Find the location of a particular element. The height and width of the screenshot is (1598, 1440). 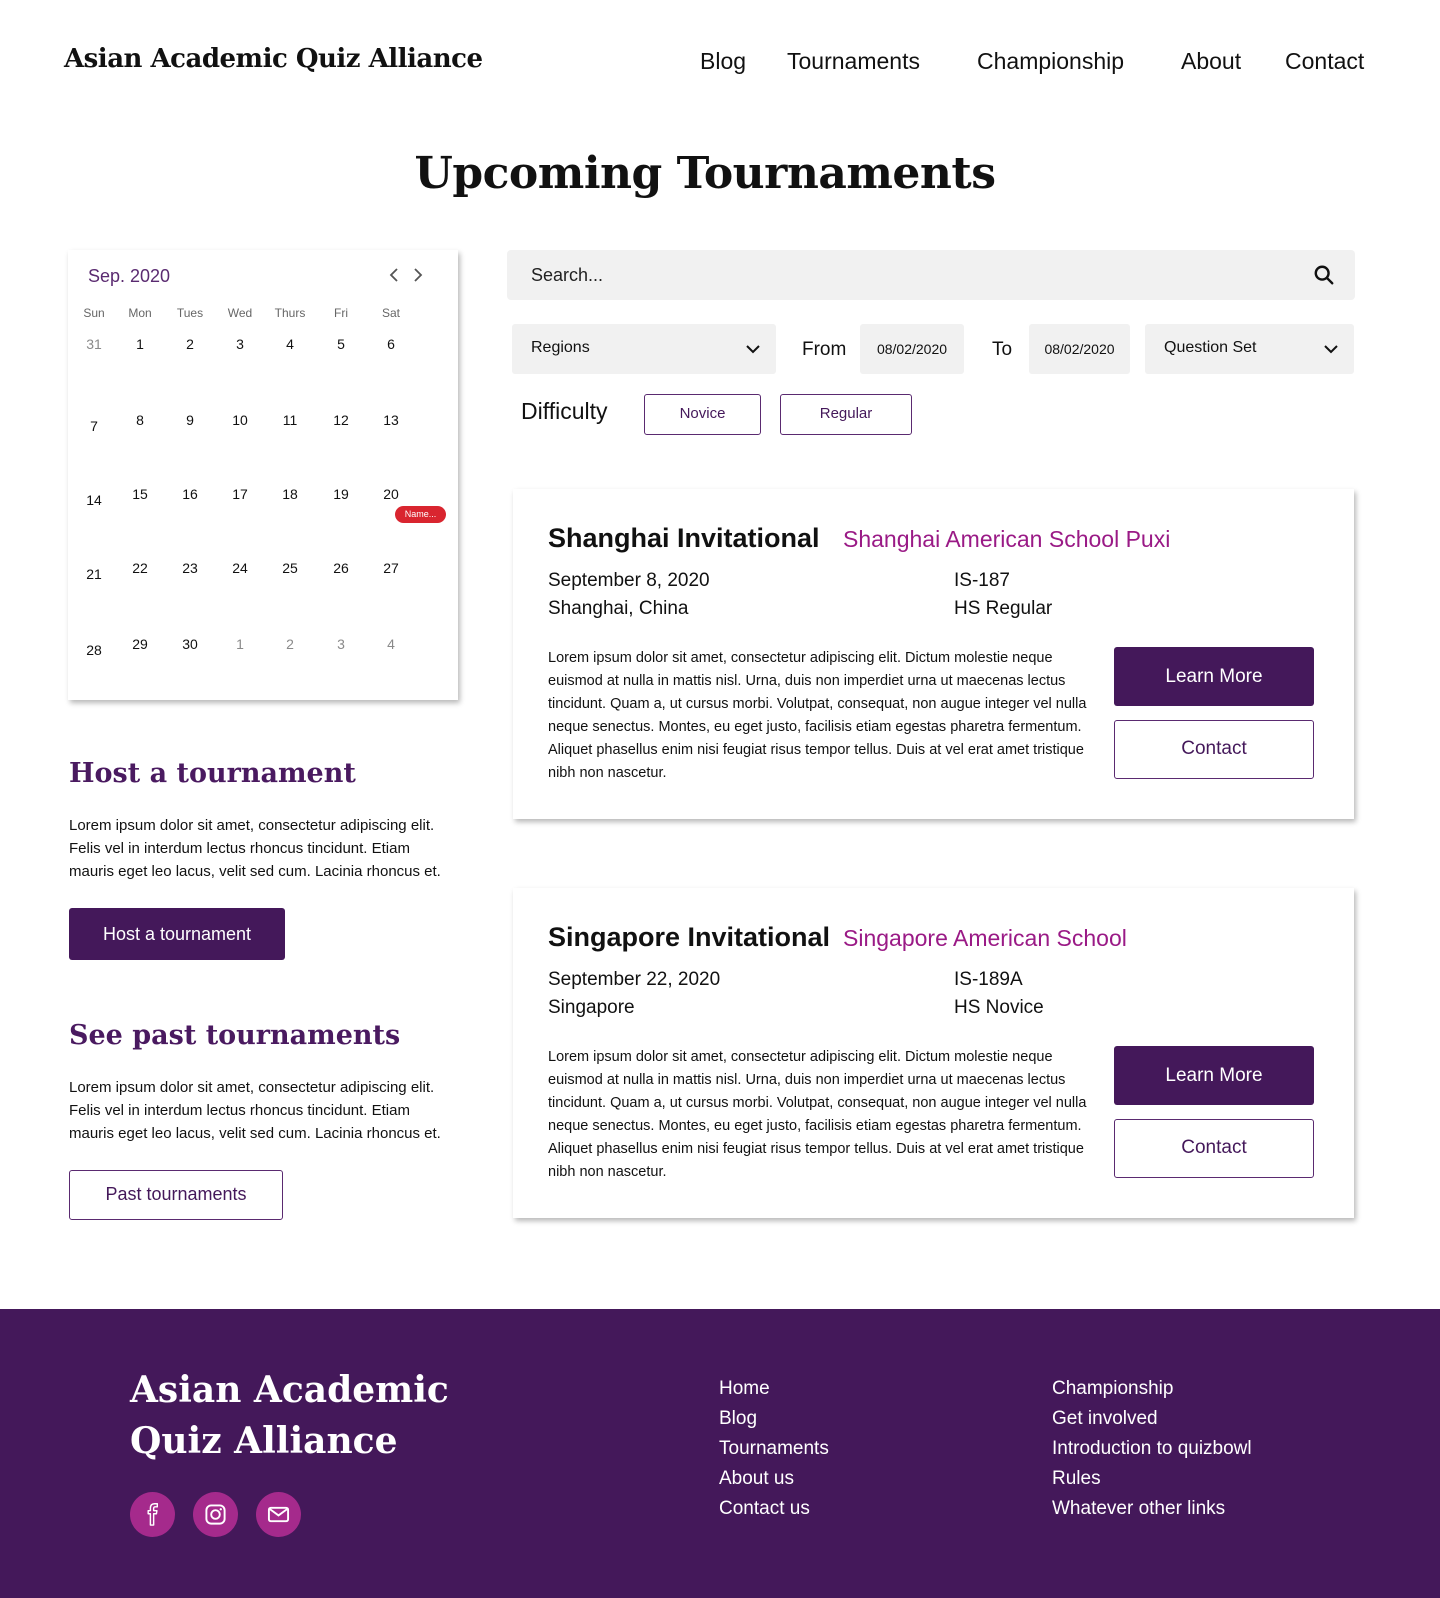

nav-contact: Contact is located at coordinates (1324, 61).